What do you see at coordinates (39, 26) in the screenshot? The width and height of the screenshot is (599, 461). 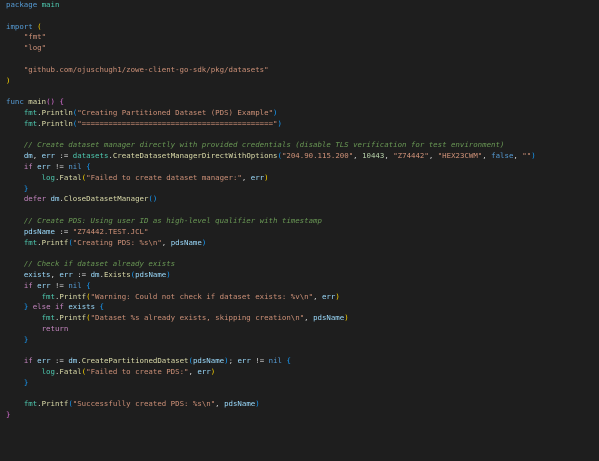 I see `code-token: (` at bounding box center [39, 26].